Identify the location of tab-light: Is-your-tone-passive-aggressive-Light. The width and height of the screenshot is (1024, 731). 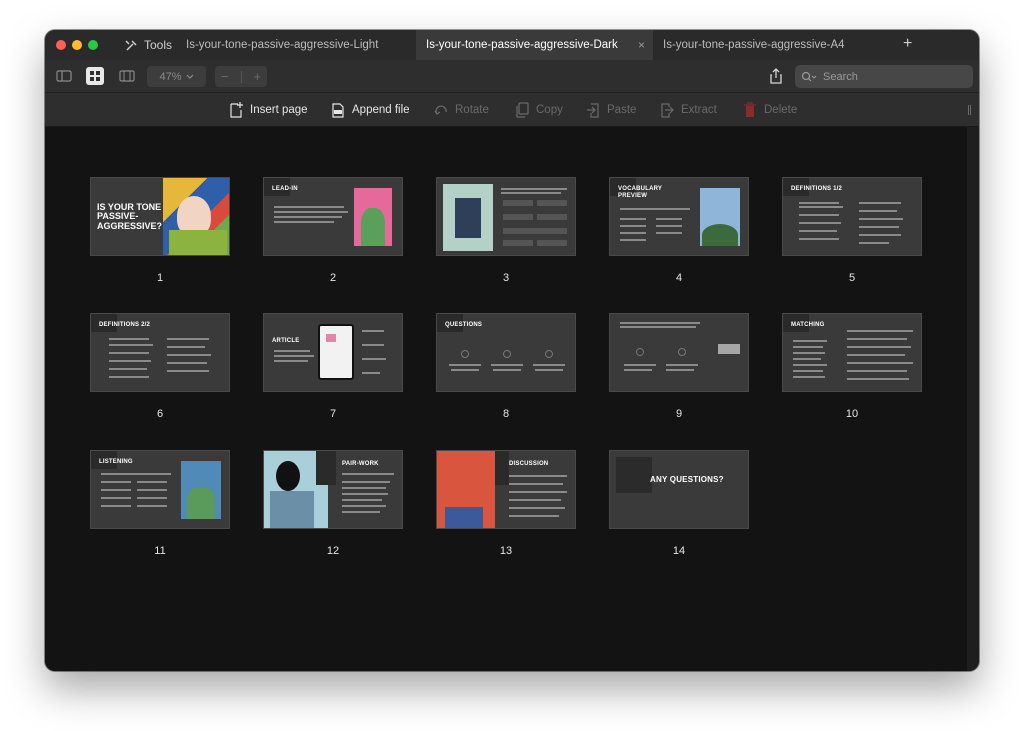
(282, 45).